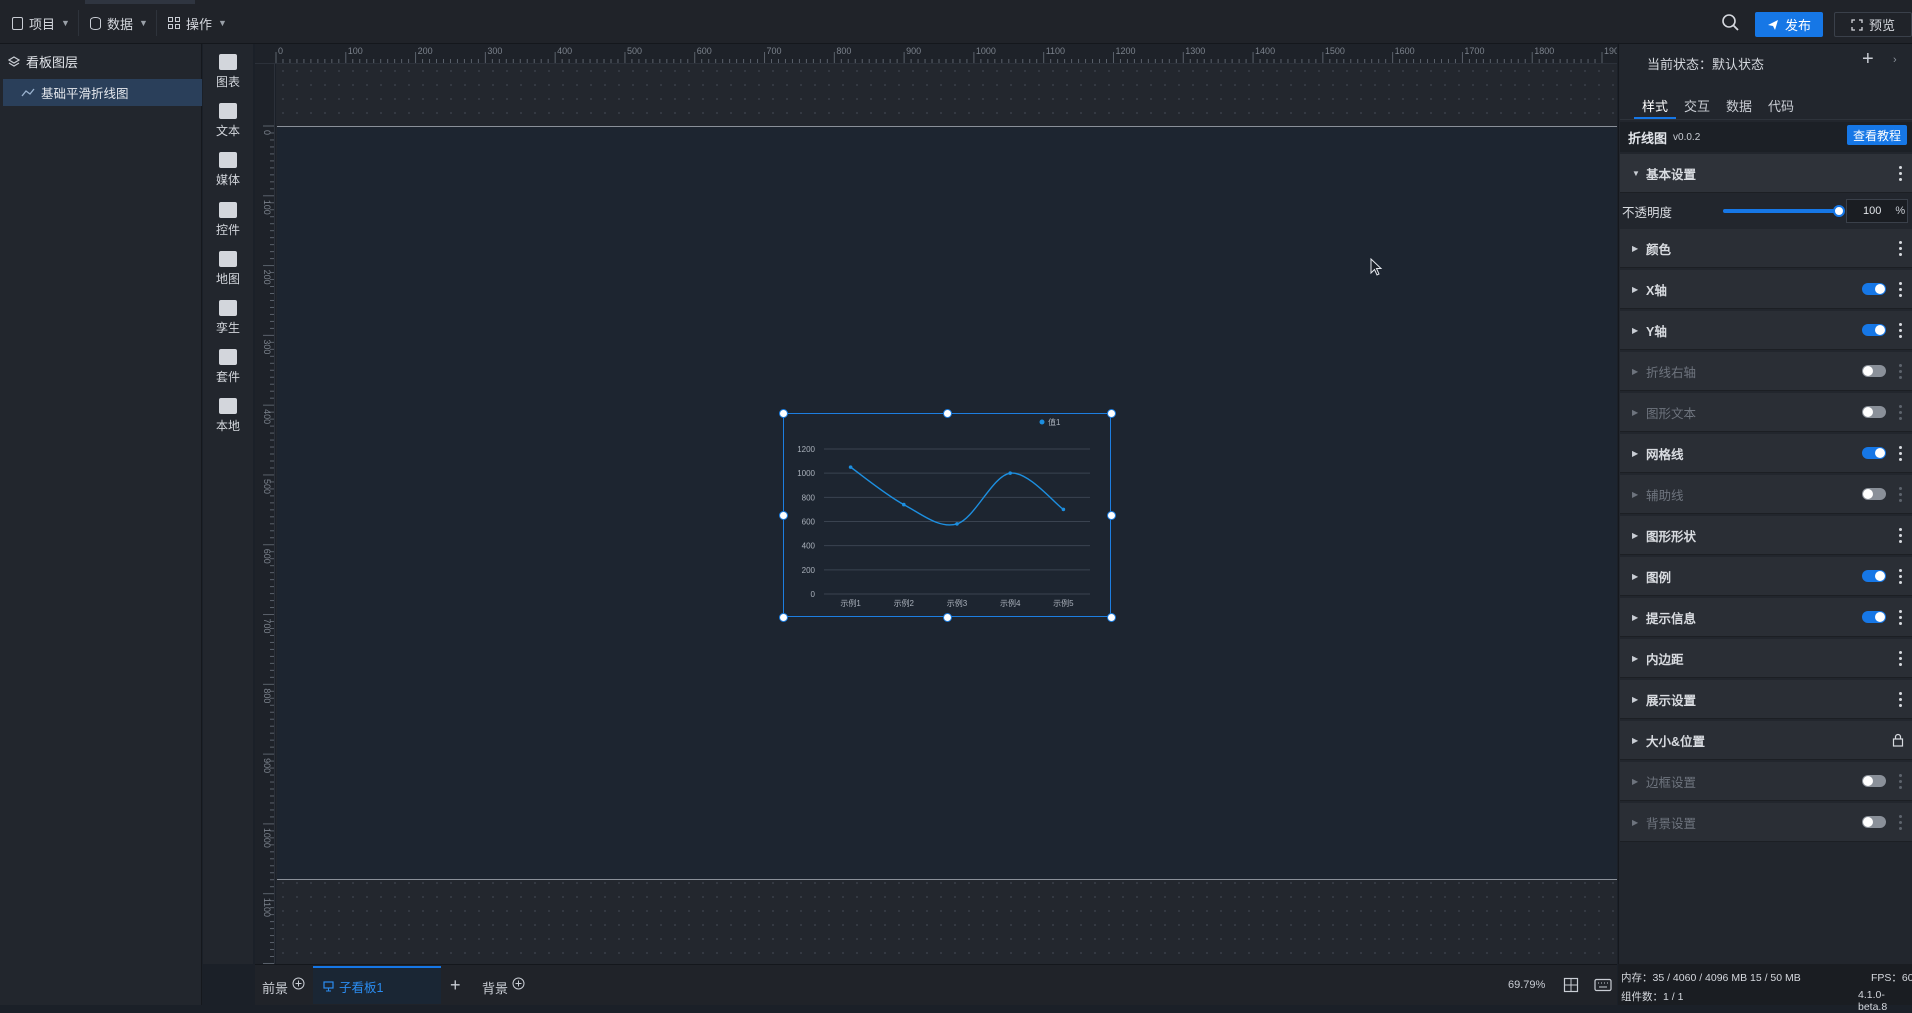 The image size is (1912, 1013). Describe the element at coordinates (197, 23) in the screenshot. I see `menu-operations: 操作 ▼` at that location.